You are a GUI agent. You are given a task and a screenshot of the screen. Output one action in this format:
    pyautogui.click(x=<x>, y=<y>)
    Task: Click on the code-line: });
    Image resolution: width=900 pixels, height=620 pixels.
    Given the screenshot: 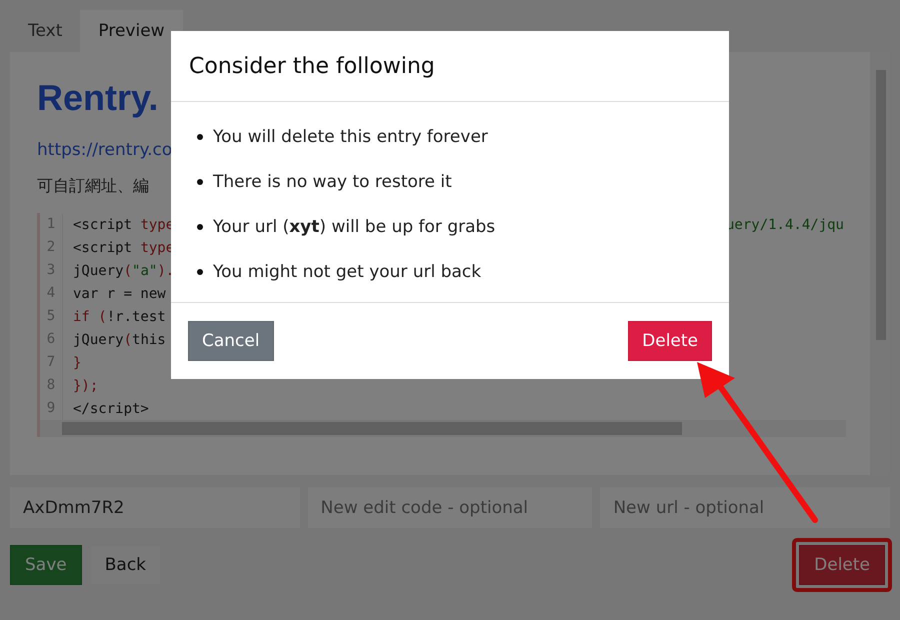 What is the action you would take?
    pyautogui.click(x=85, y=386)
    